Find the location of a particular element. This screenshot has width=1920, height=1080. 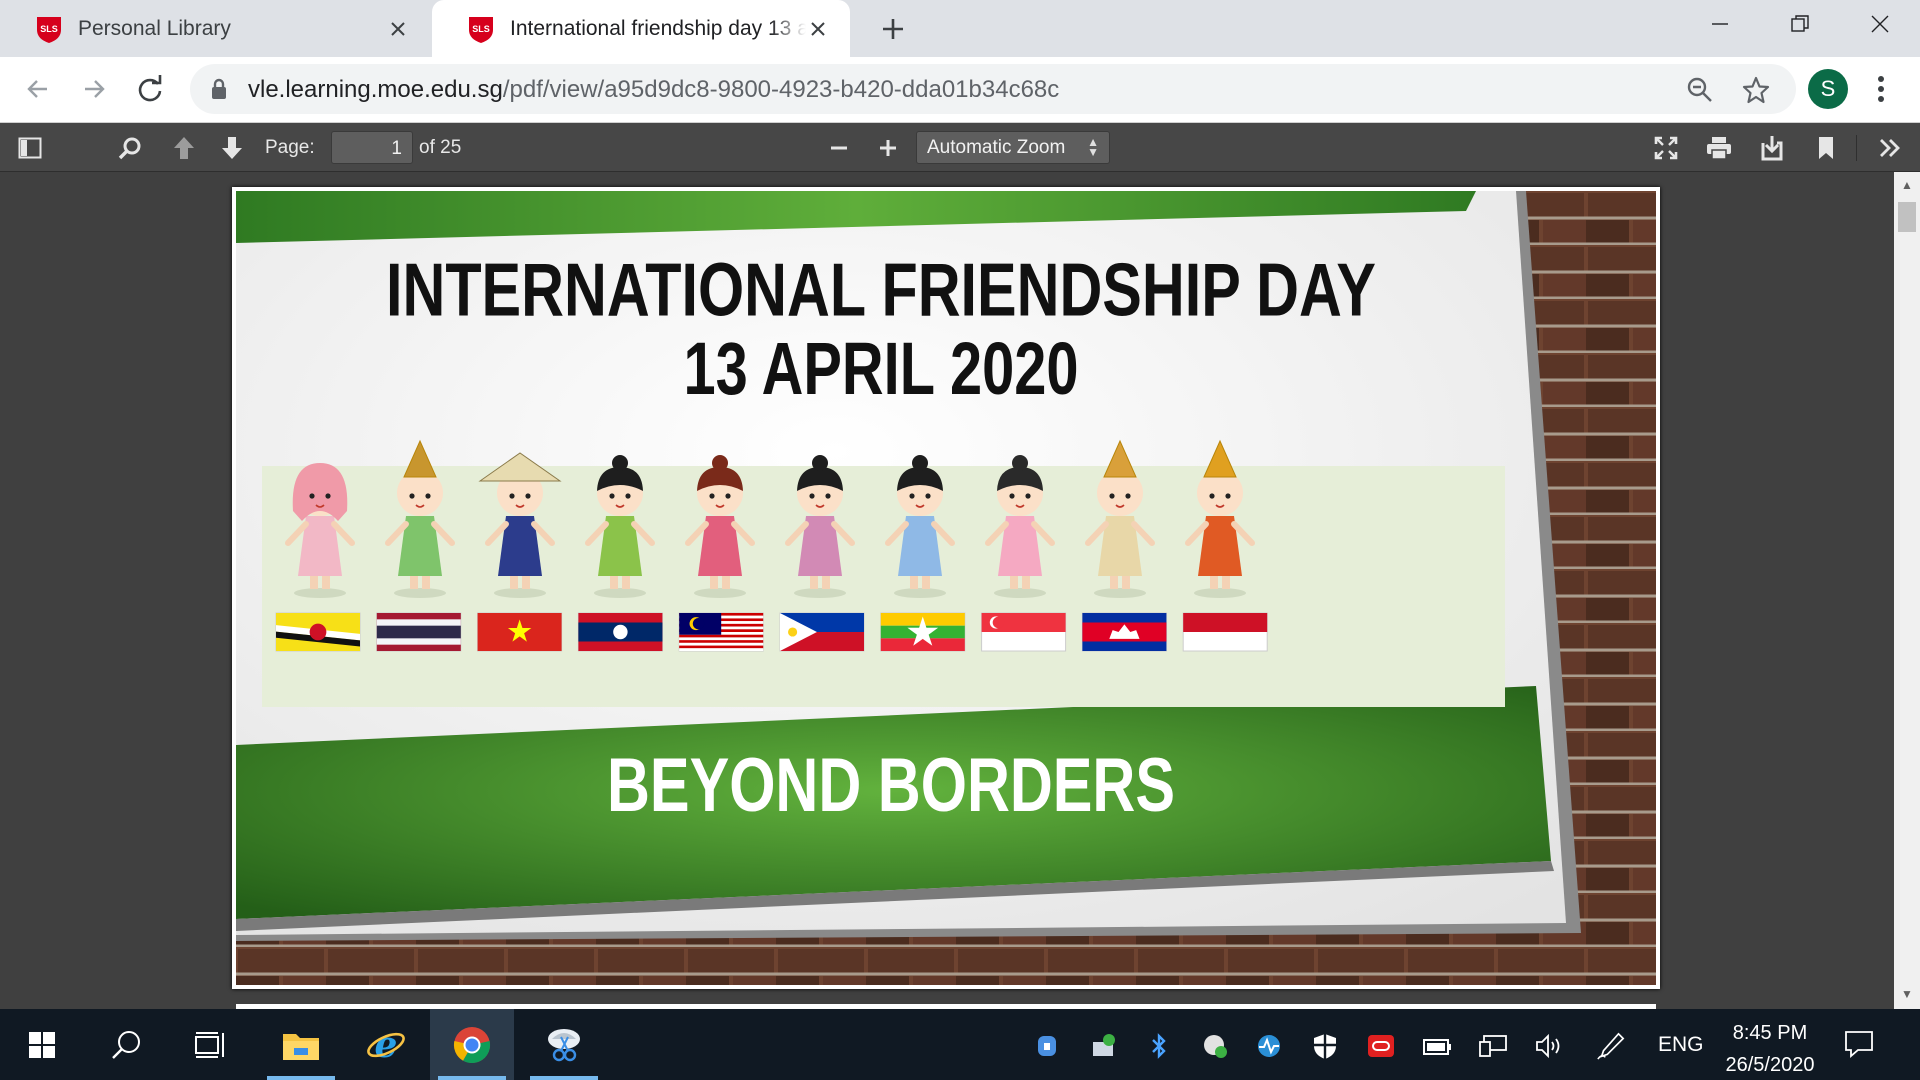

figure-malaysia is located at coordinates (720, 526).